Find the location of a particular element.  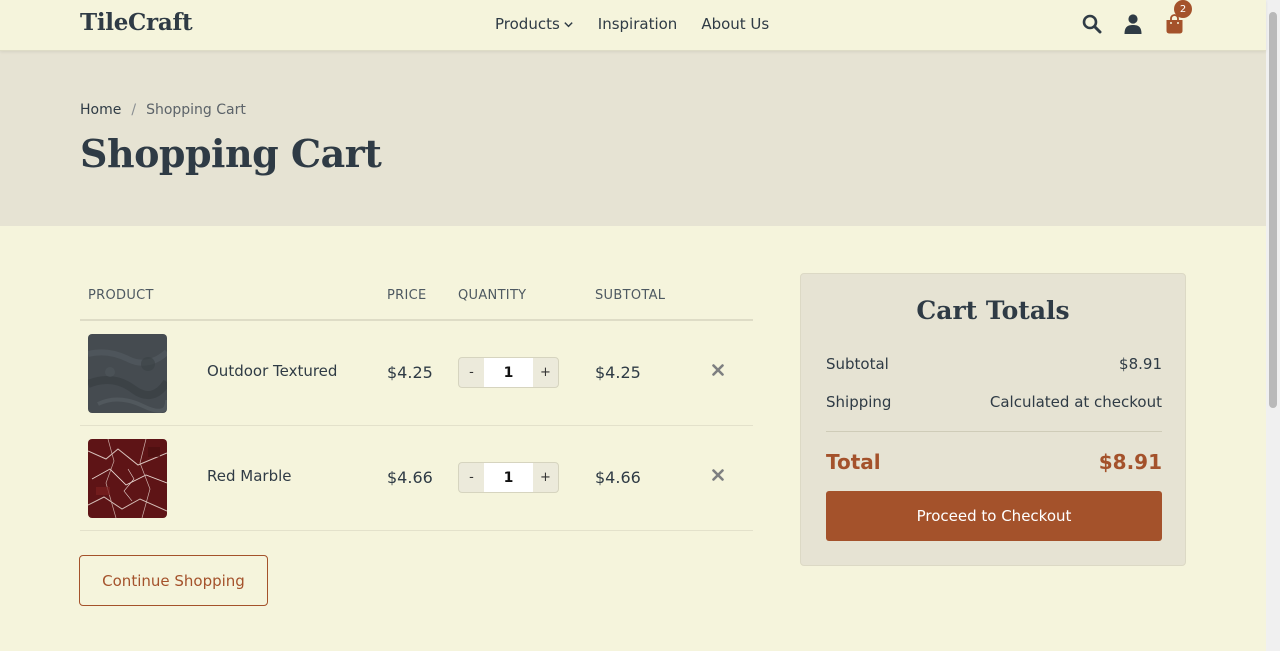

page-scrollbar is located at coordinates (1273, 325).